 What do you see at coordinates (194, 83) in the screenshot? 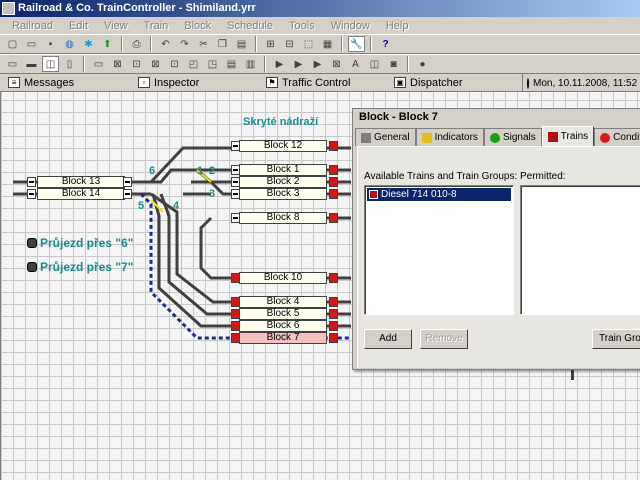
I see `tab-inspector: ▫ Inspector` at bounding box center [194, 83].